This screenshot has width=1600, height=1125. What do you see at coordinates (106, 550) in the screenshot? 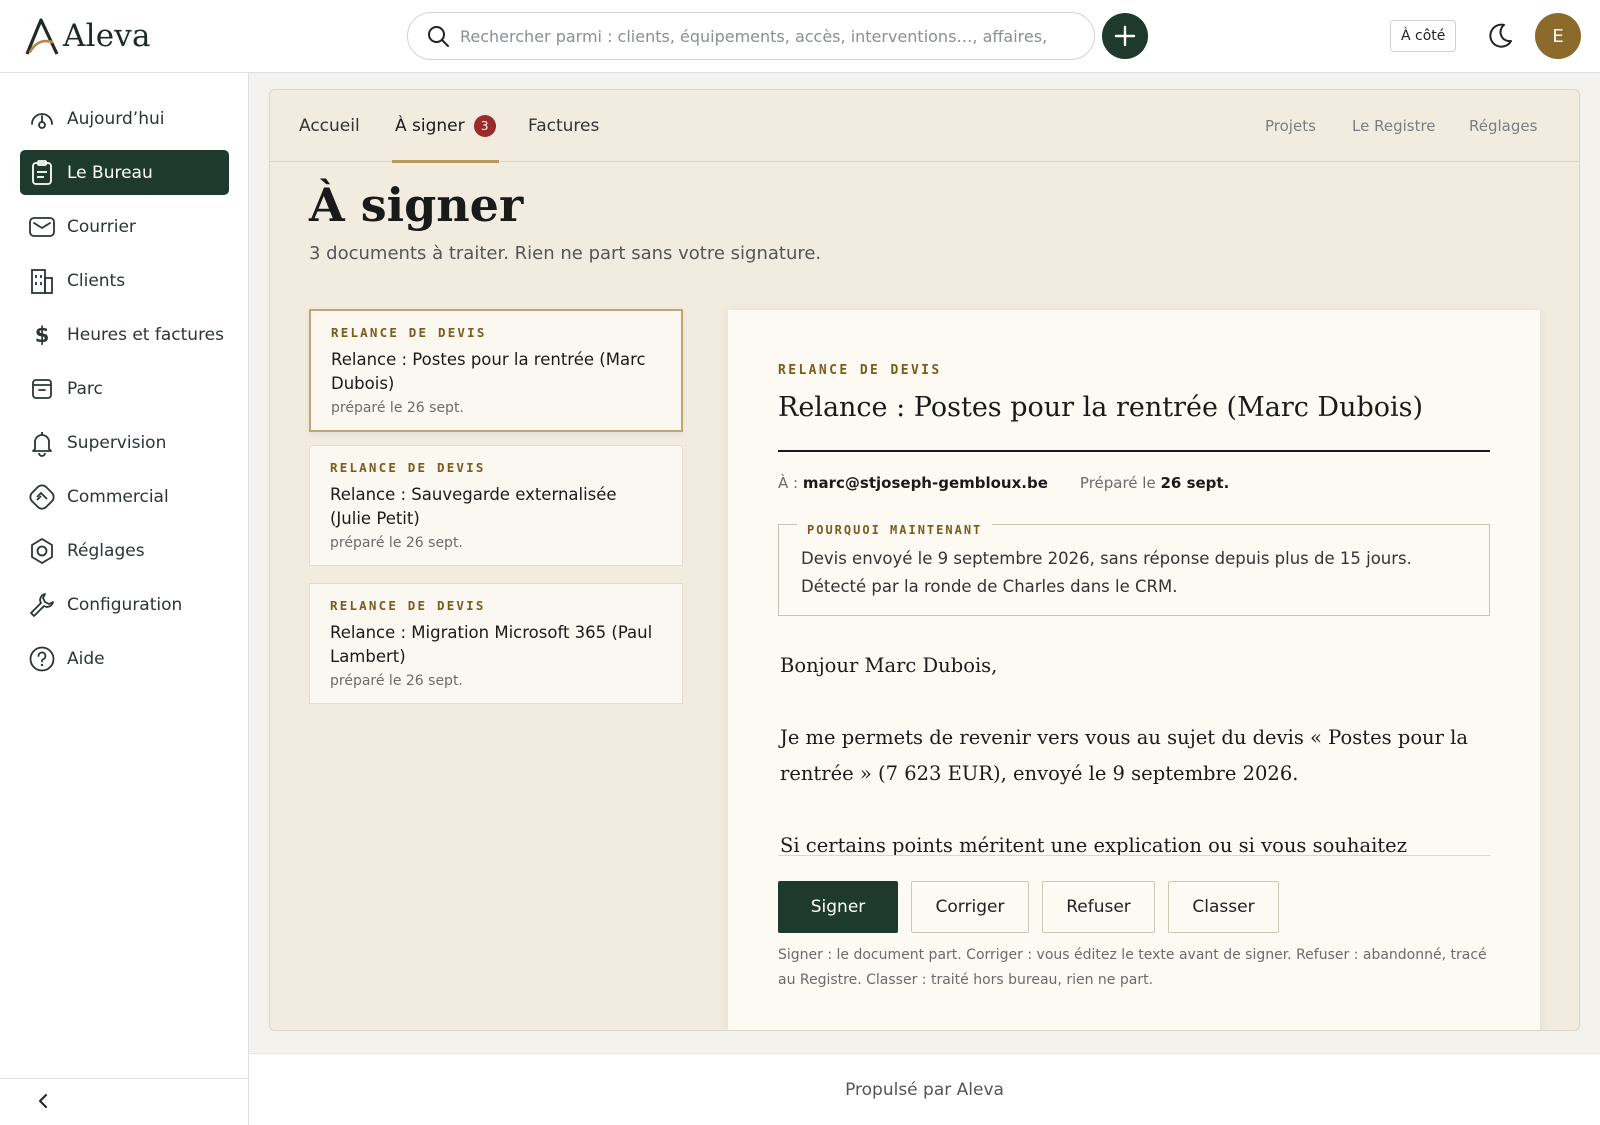
I see `sidebar-item-label: Réglages` at bounding box center [106, 550].